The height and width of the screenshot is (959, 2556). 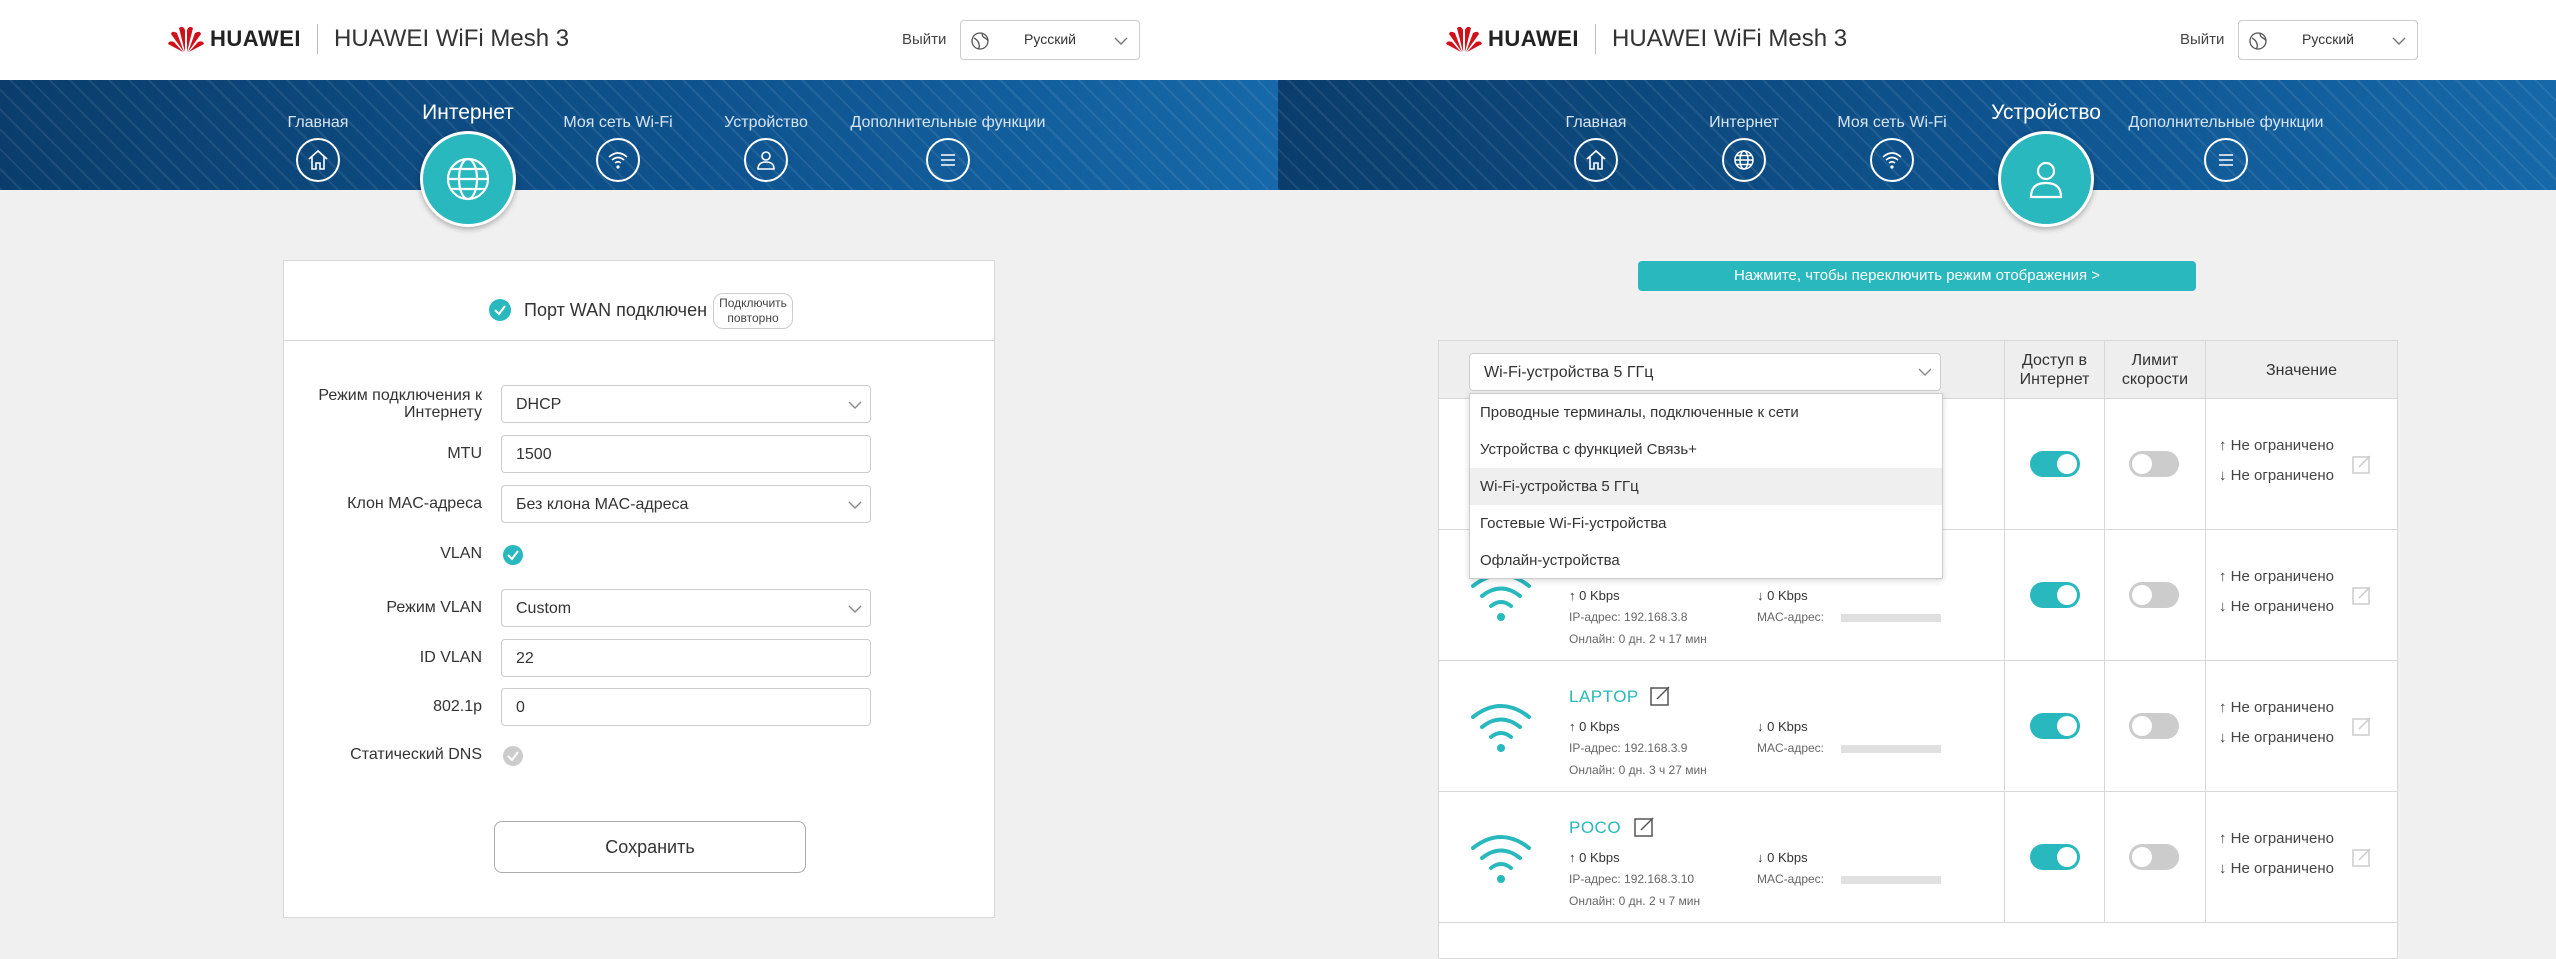 What do you see at coordinates (1706, 523) in the screenshot?
I see `dropdown-option-guest: Гостевые Wi-Fi-устройства` at bounding box center [1706, 523].